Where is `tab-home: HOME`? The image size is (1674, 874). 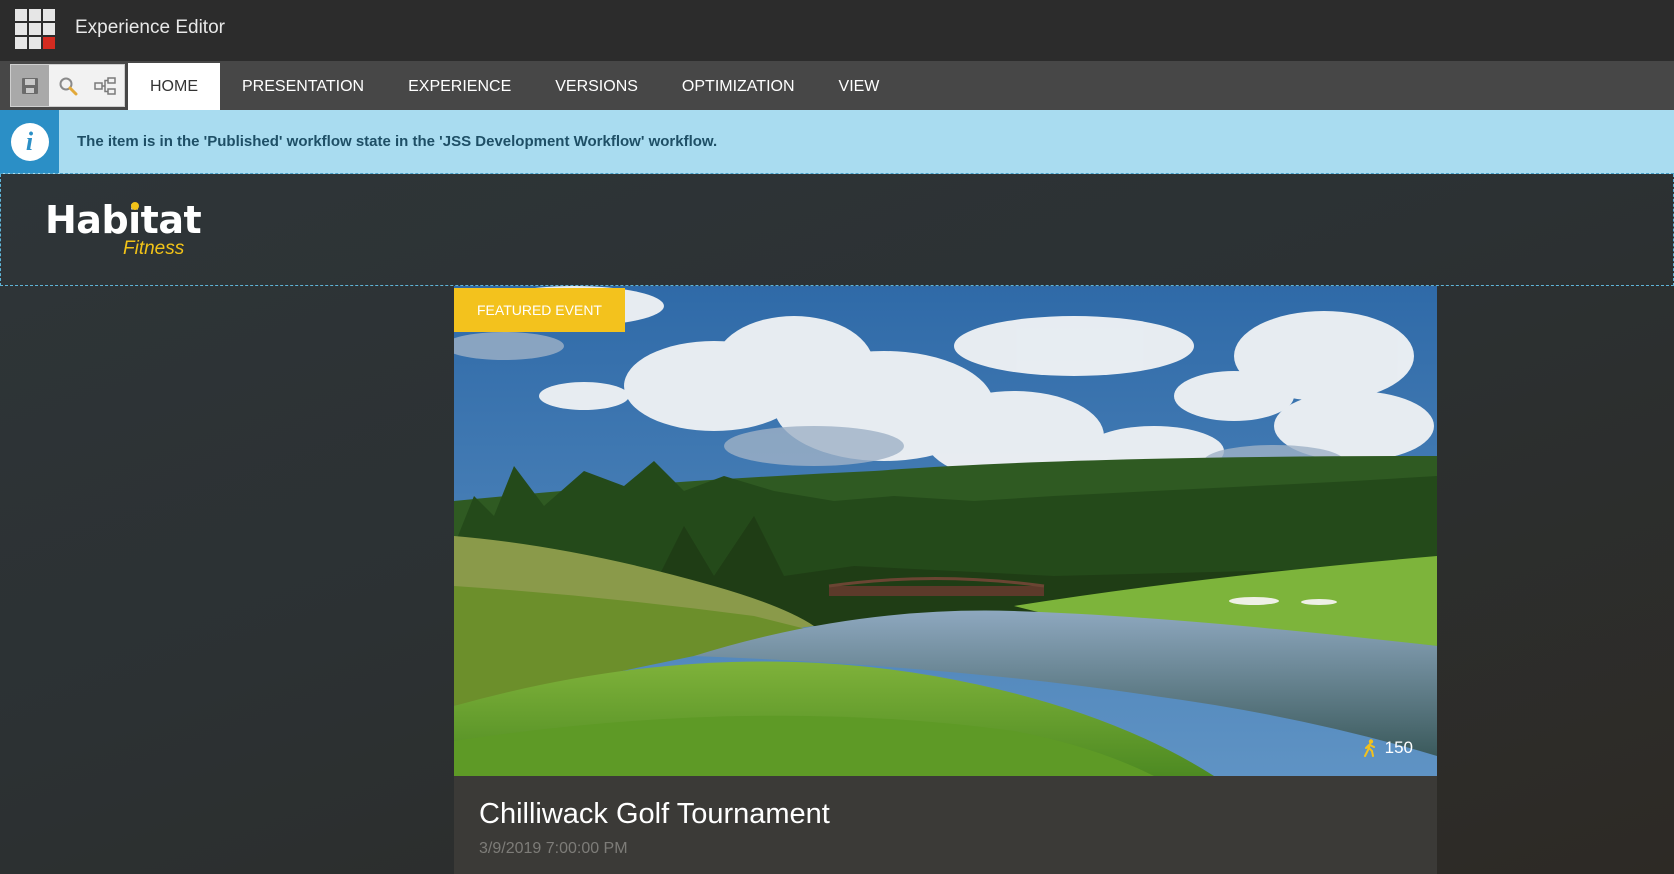
tab-home: HOME is located at coordinates (174, 86).